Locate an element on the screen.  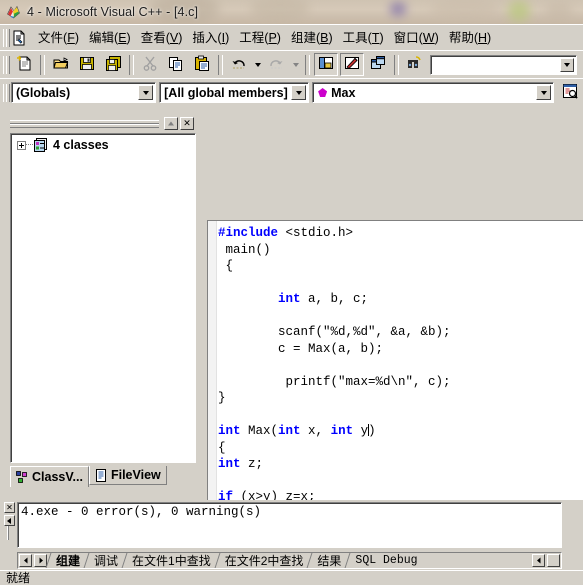
output-scroll-up-button is located at coordinates (9, 520).